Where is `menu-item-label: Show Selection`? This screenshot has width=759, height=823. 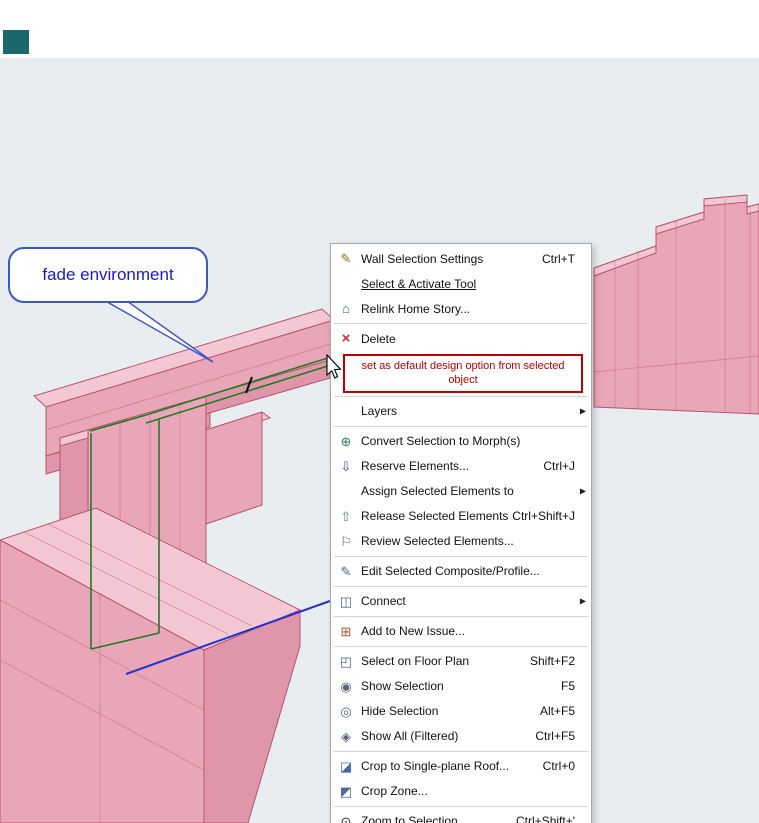
menu-item-label: Show Selection is located at coordinates (402, 686).